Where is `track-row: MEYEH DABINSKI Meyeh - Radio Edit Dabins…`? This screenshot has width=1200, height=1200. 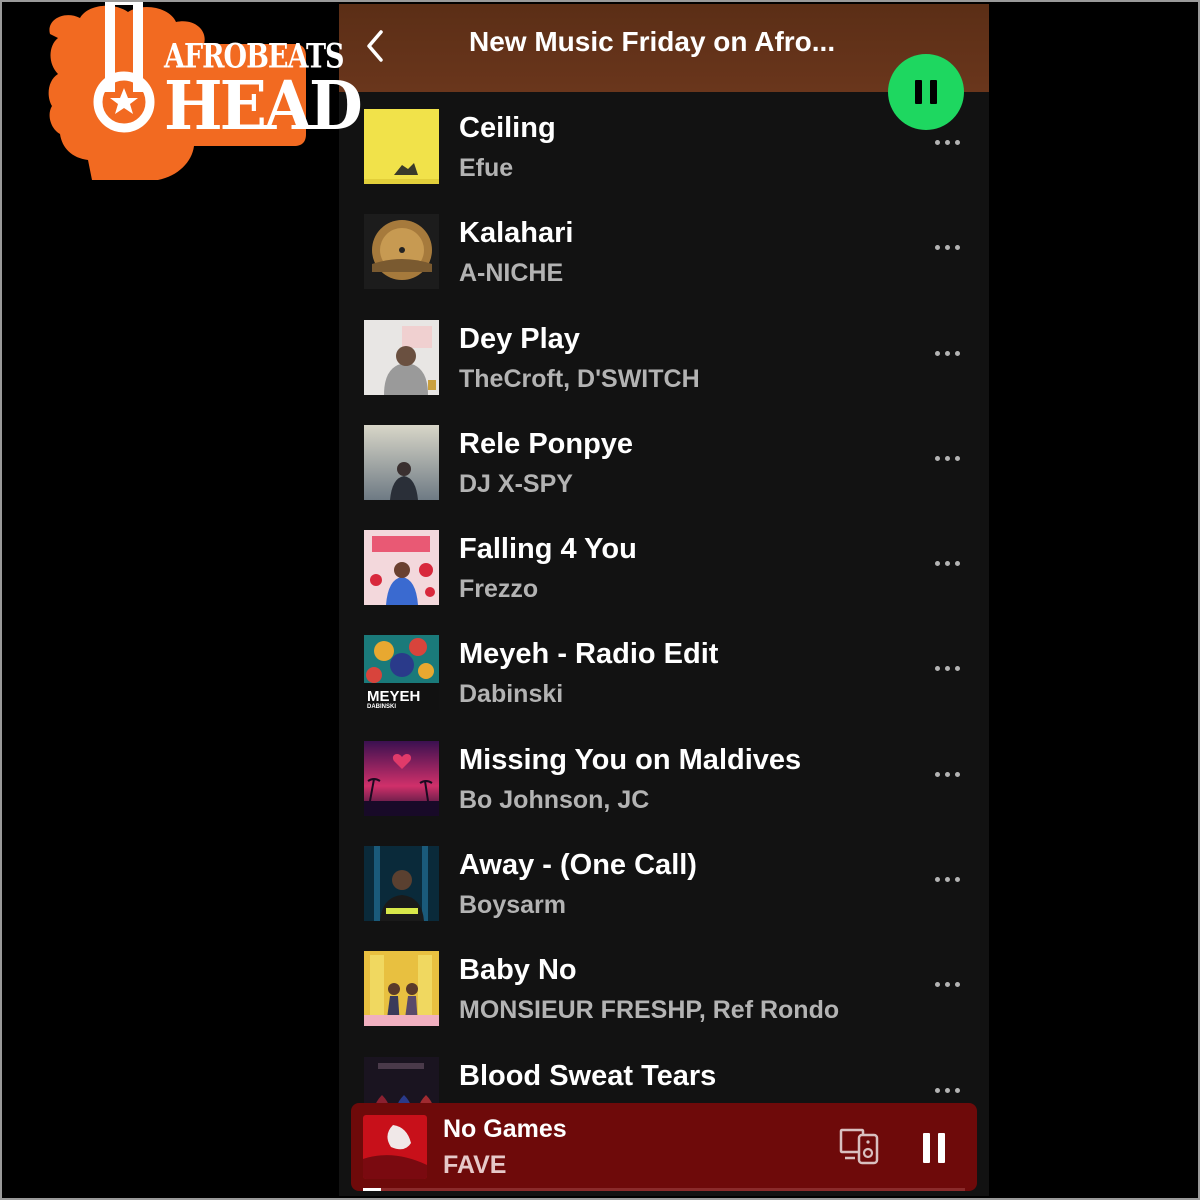 track-row: MEYEH DABINSKI Meyeh - Radio Edit Dabins… is located at coordinates (664, 682).